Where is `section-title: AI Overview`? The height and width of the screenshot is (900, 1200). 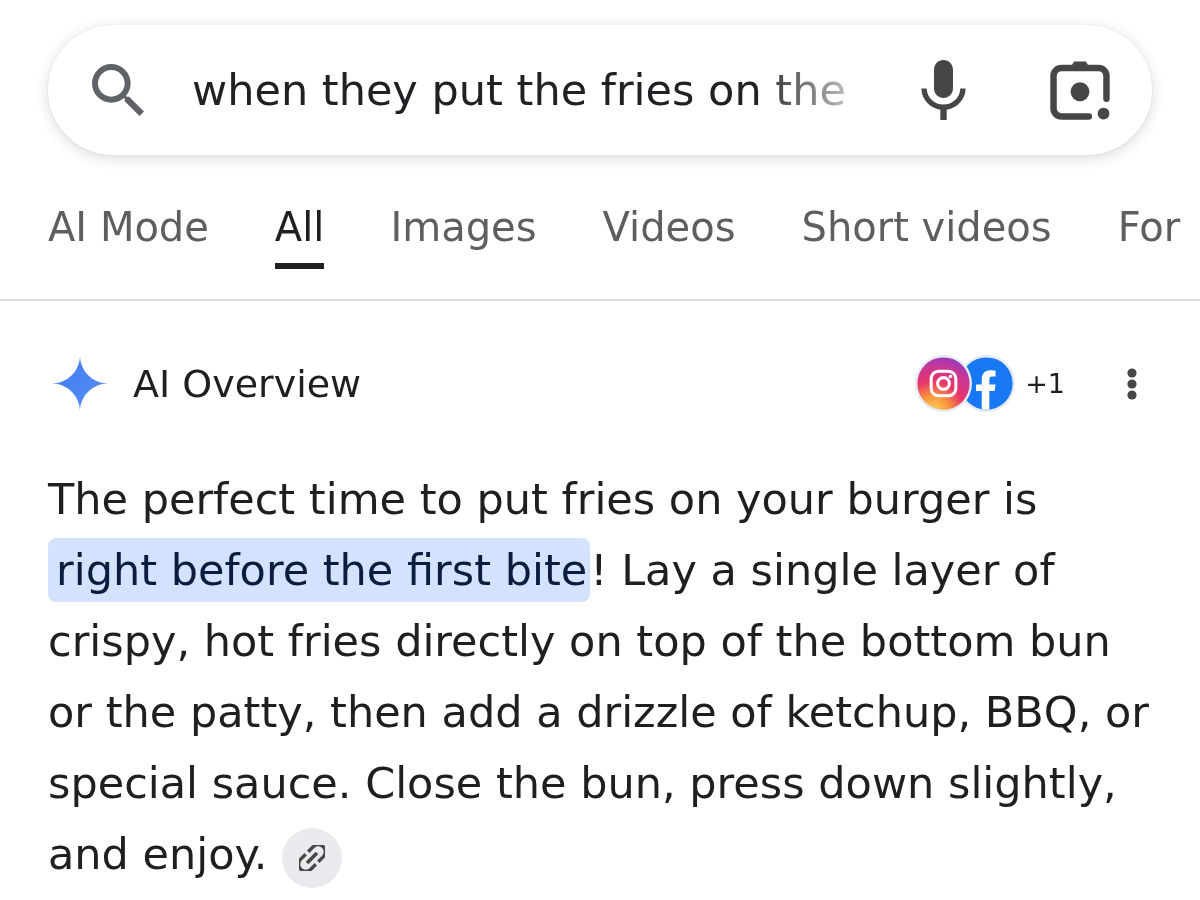
section-title: AI Overview is located at coordinates (247, 383).